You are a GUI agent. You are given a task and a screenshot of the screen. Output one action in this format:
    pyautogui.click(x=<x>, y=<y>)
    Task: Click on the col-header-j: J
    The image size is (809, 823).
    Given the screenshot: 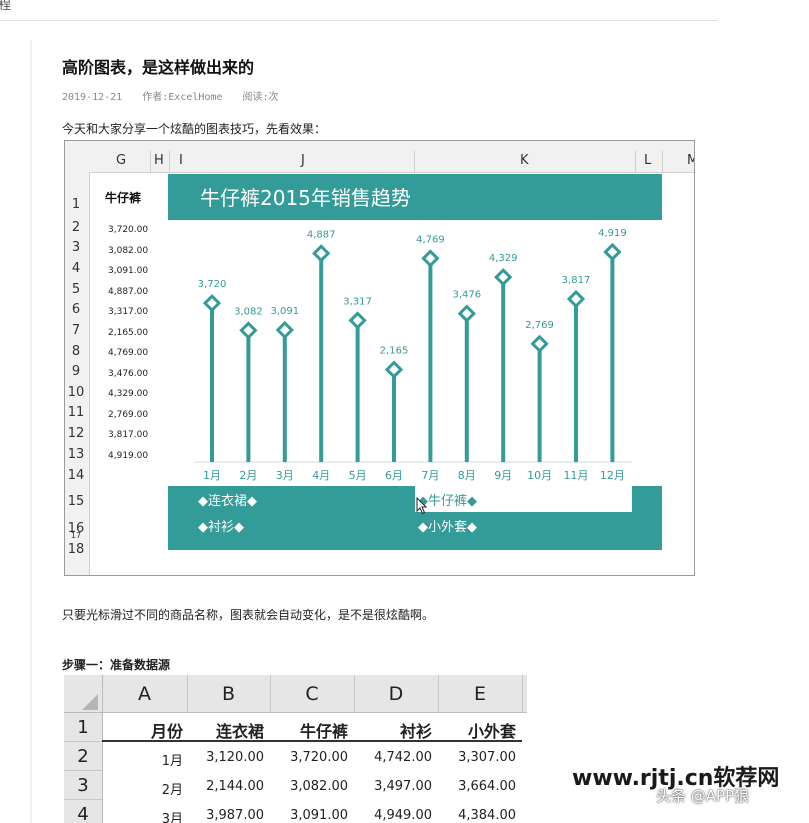 What is the action you would take?
    pyautogui.click(x=303, y=160)
    